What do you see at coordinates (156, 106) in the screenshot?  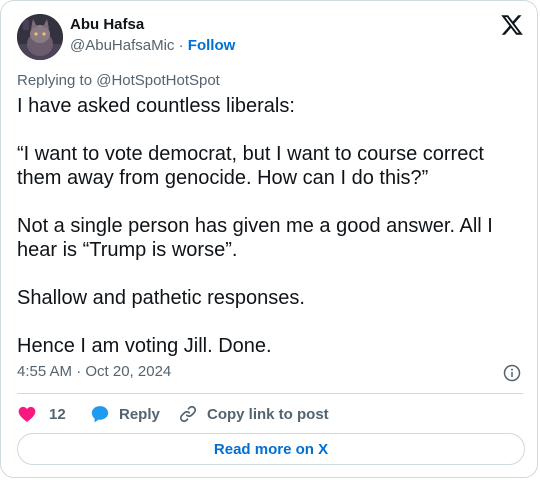 I see `post-paragraph: I have asked countless liberals:` at bounding box center [156, 106].